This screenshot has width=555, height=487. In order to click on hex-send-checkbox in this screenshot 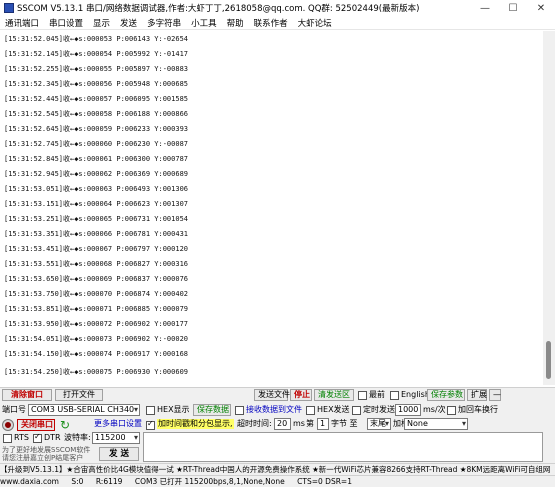, I will do `click(310, 410)`.